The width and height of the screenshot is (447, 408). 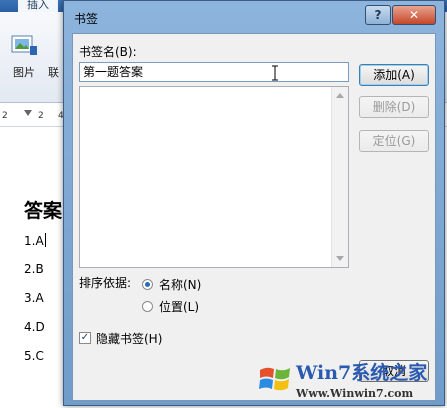 I want to click on hidden-bookmarks-label: 隐藏书签(H), so click(x=129, y=338).